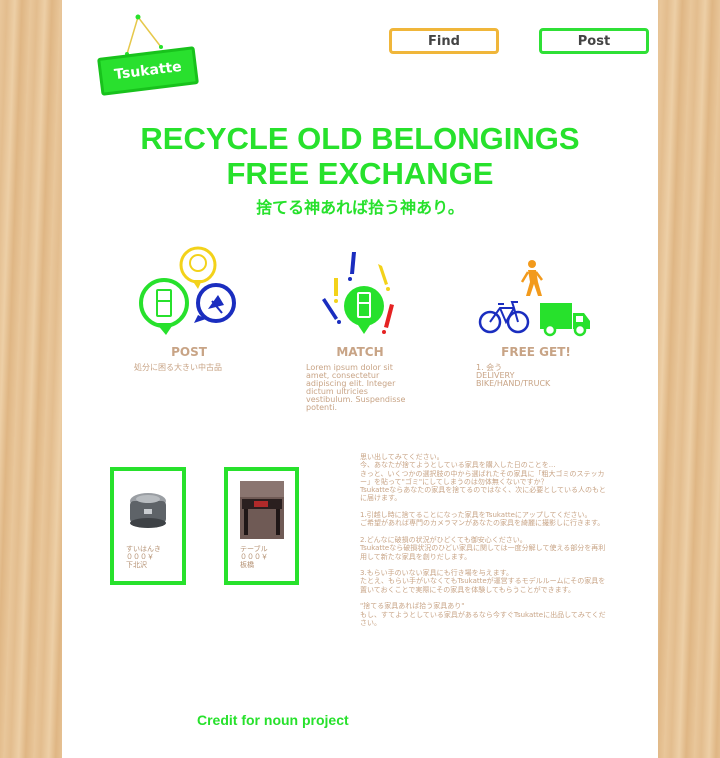 The width and height of the screenshot is (720, 758). What do you see at coordinates (148, 55) in the screenshot?
I see `logo: Tsukatte` at bounding box center [148, 55].